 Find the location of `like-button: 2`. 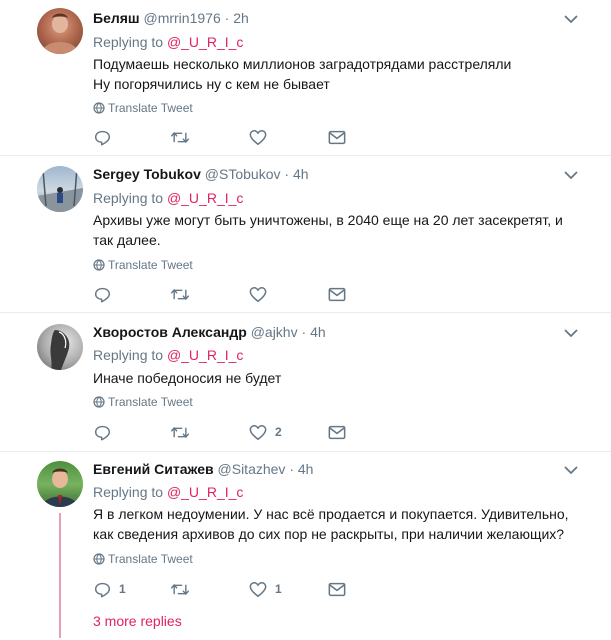

like-button: 2 is located at coordinates (265, 432).